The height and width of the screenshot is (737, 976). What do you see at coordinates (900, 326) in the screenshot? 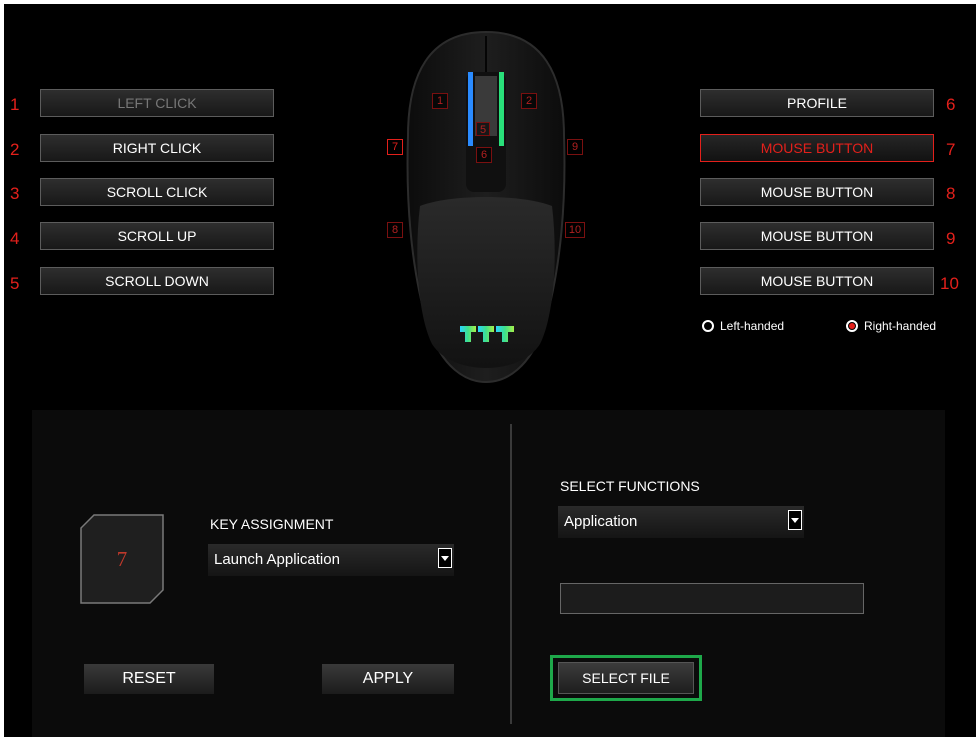
I see `right-handed-label: Right-handed` at bounding box center [900, 326].